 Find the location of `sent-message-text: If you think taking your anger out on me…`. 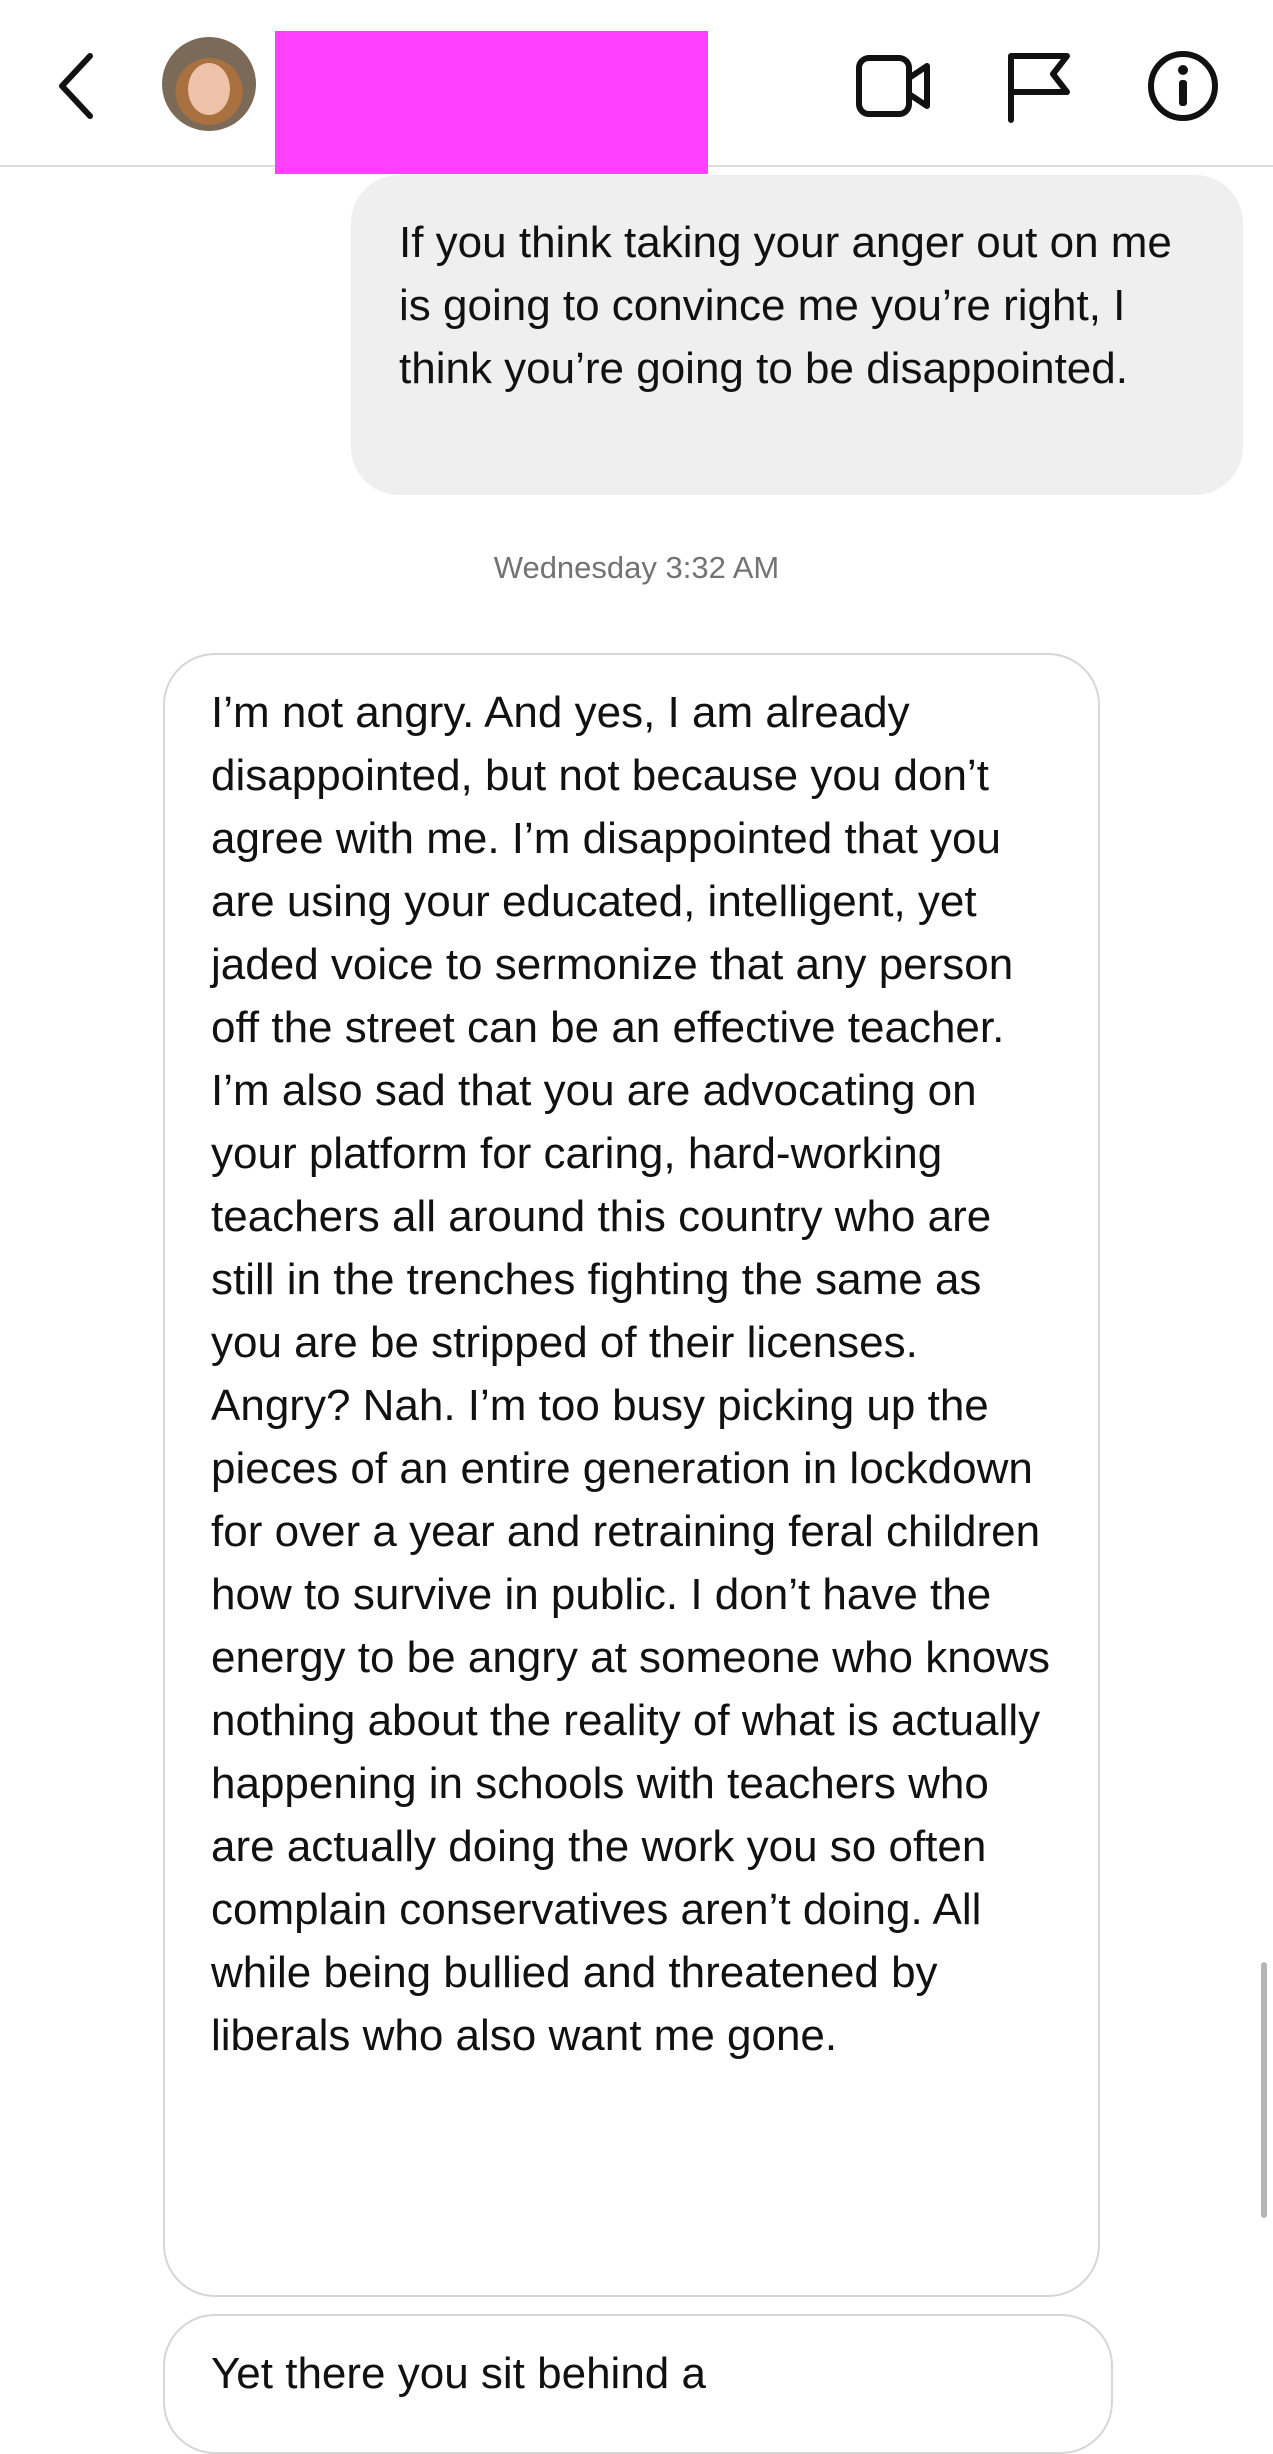

sent-message-text: If you think taking your anger out on me… is located at coordinates (785, 305).